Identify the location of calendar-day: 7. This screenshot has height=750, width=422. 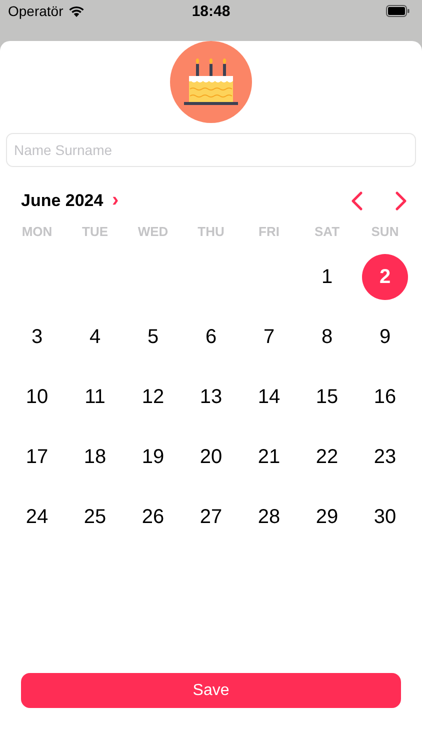
(269, 337).